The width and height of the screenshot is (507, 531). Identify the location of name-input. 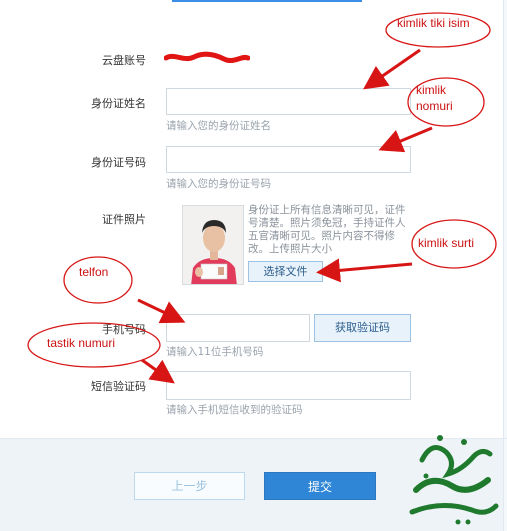
(288, 101).